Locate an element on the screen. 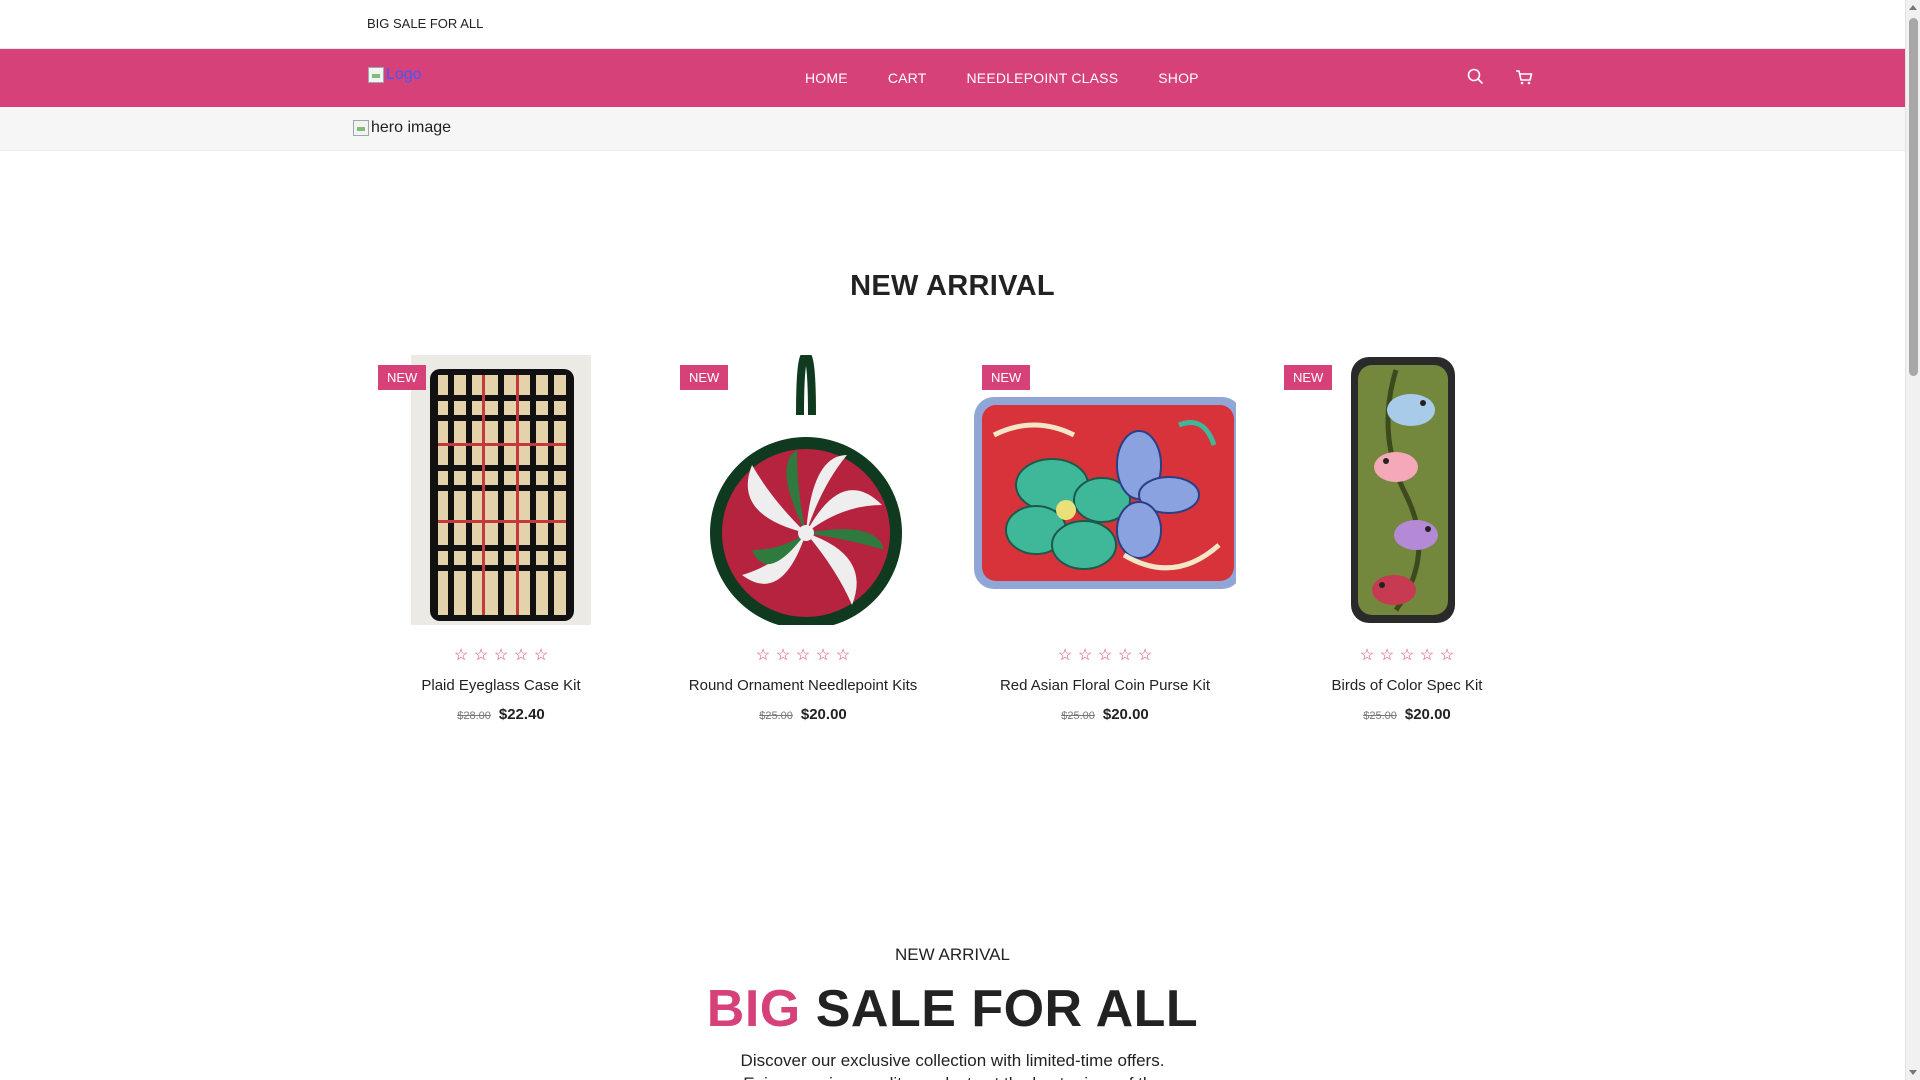 This screenshot has width=1920, height=1080. main-navbar: Logo HOME CART NEEDLEPOINT CLASS SHOP is located at coordinates (960, 78).